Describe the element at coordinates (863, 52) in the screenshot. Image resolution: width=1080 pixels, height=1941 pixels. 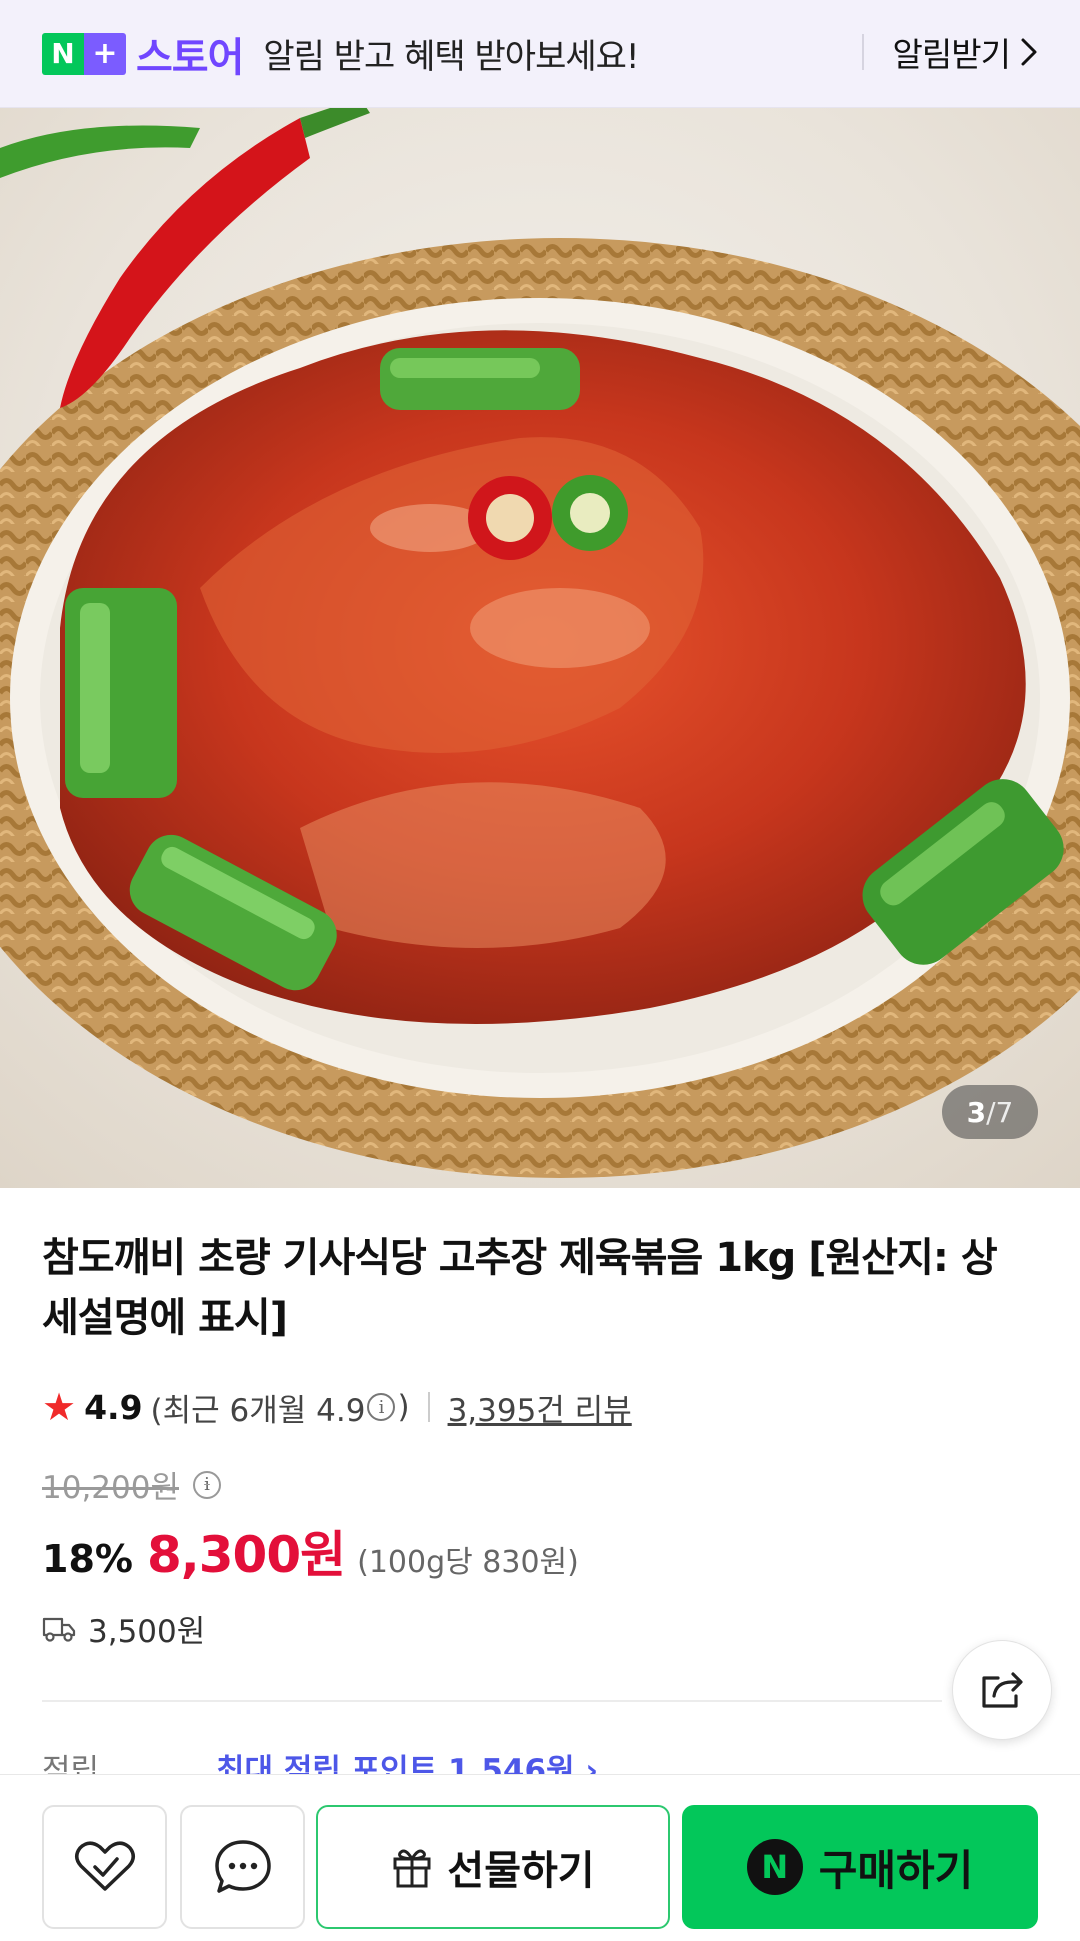
I see `banner-divider` at that location.